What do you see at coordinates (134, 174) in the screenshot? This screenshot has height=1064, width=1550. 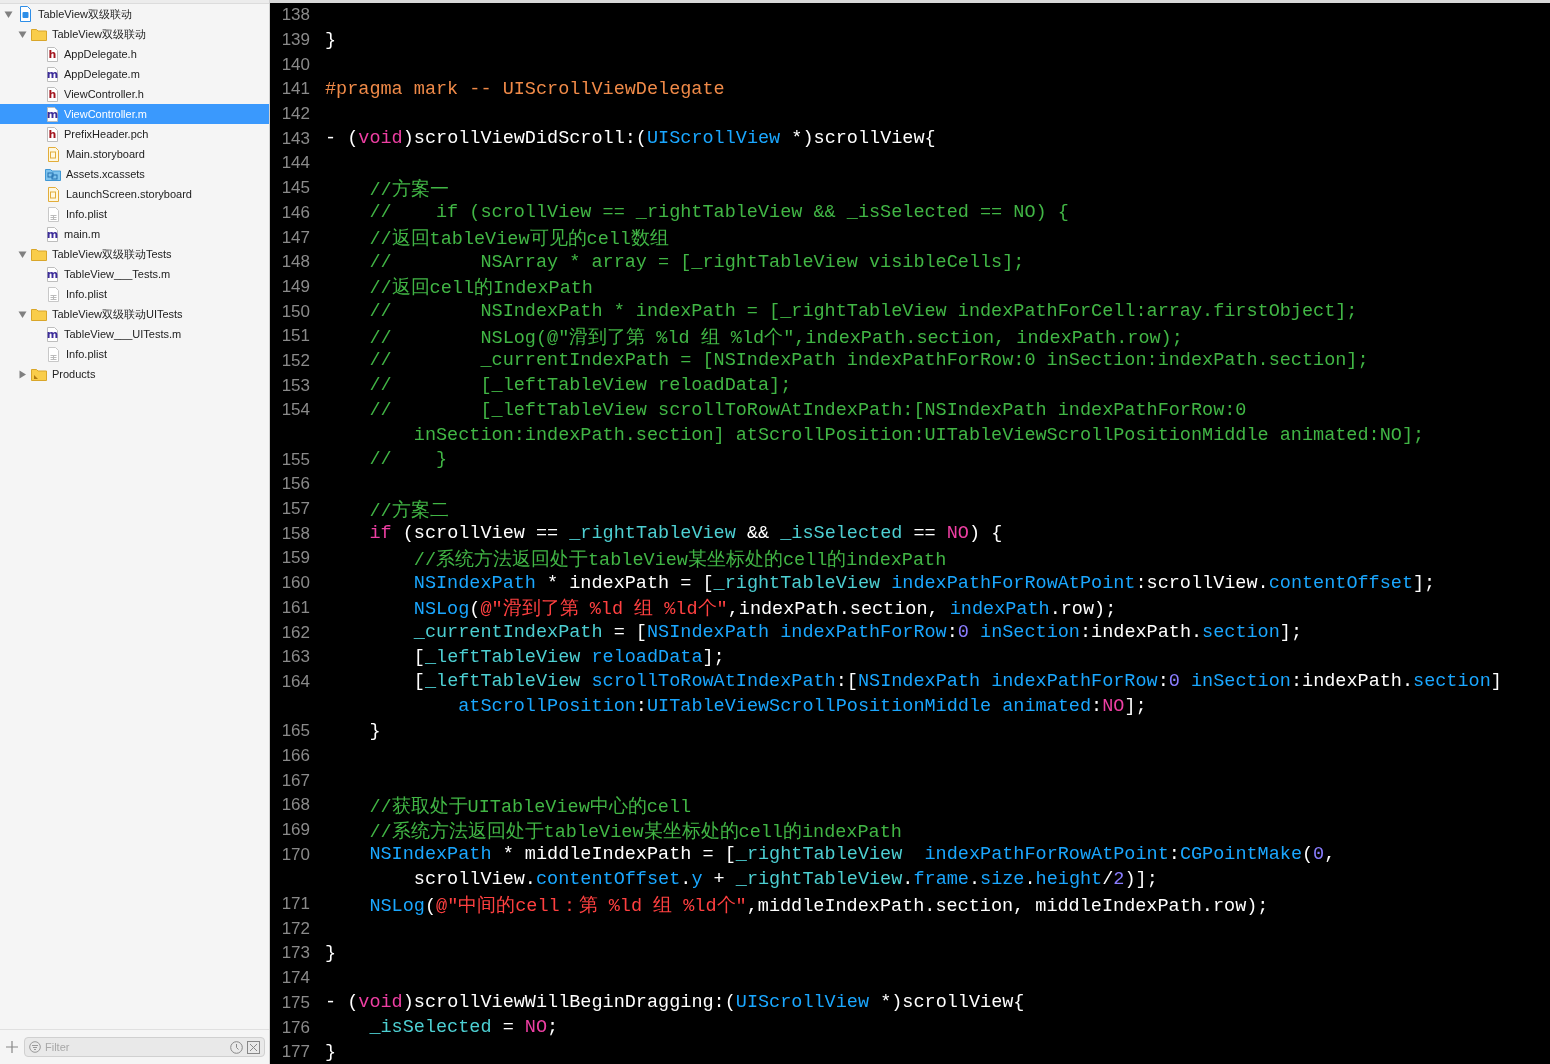 I see `tree-row: Assets.xcassets` at bounding box center [134, 174].